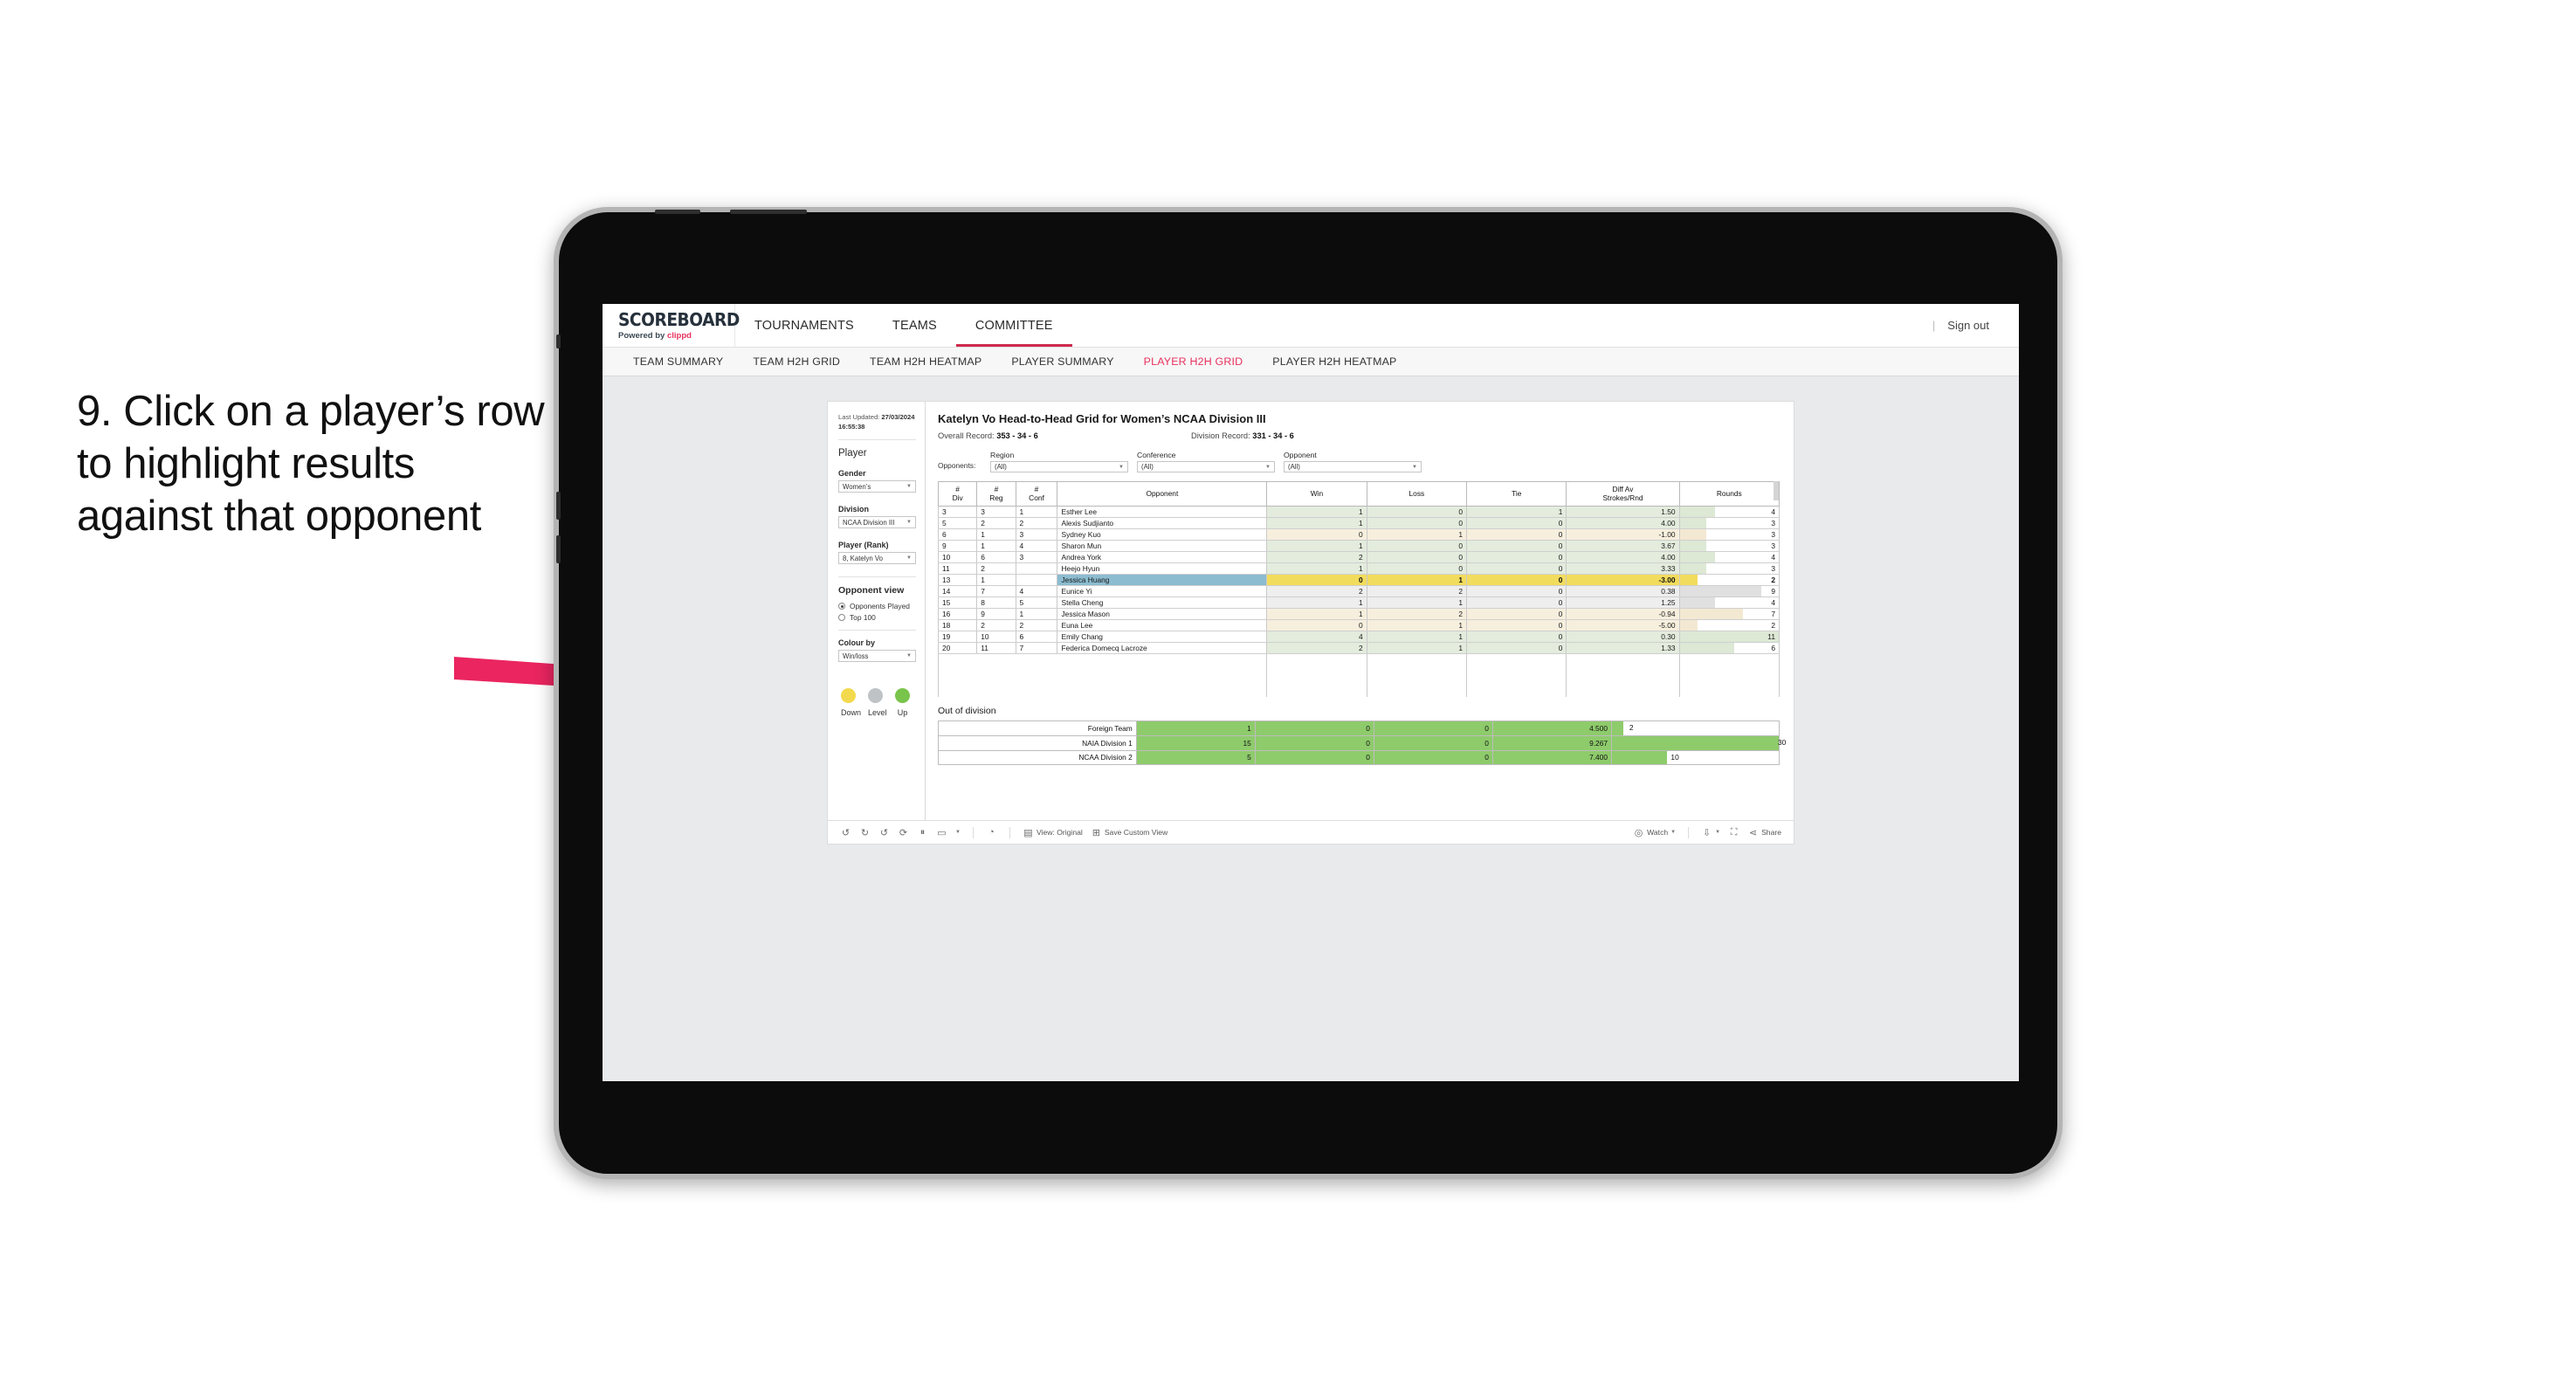 This screenshot has width=2576, height=1386. Describe the element at coordinates (1623, 568) in the screenshot. I see `cell-diff: 3.33` at that location.